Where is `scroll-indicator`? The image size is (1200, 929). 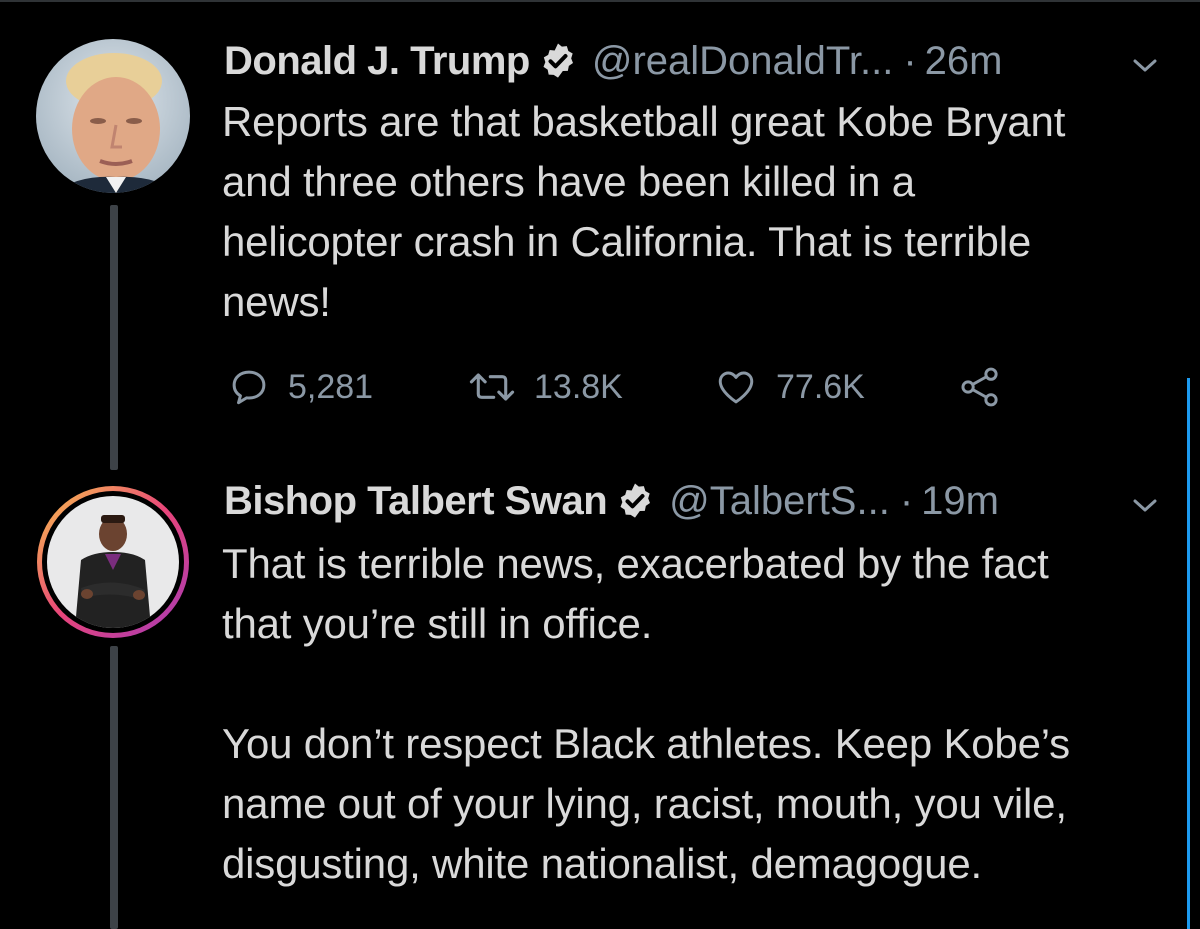
scroll-indicator is located at coordinates (1188, 653).